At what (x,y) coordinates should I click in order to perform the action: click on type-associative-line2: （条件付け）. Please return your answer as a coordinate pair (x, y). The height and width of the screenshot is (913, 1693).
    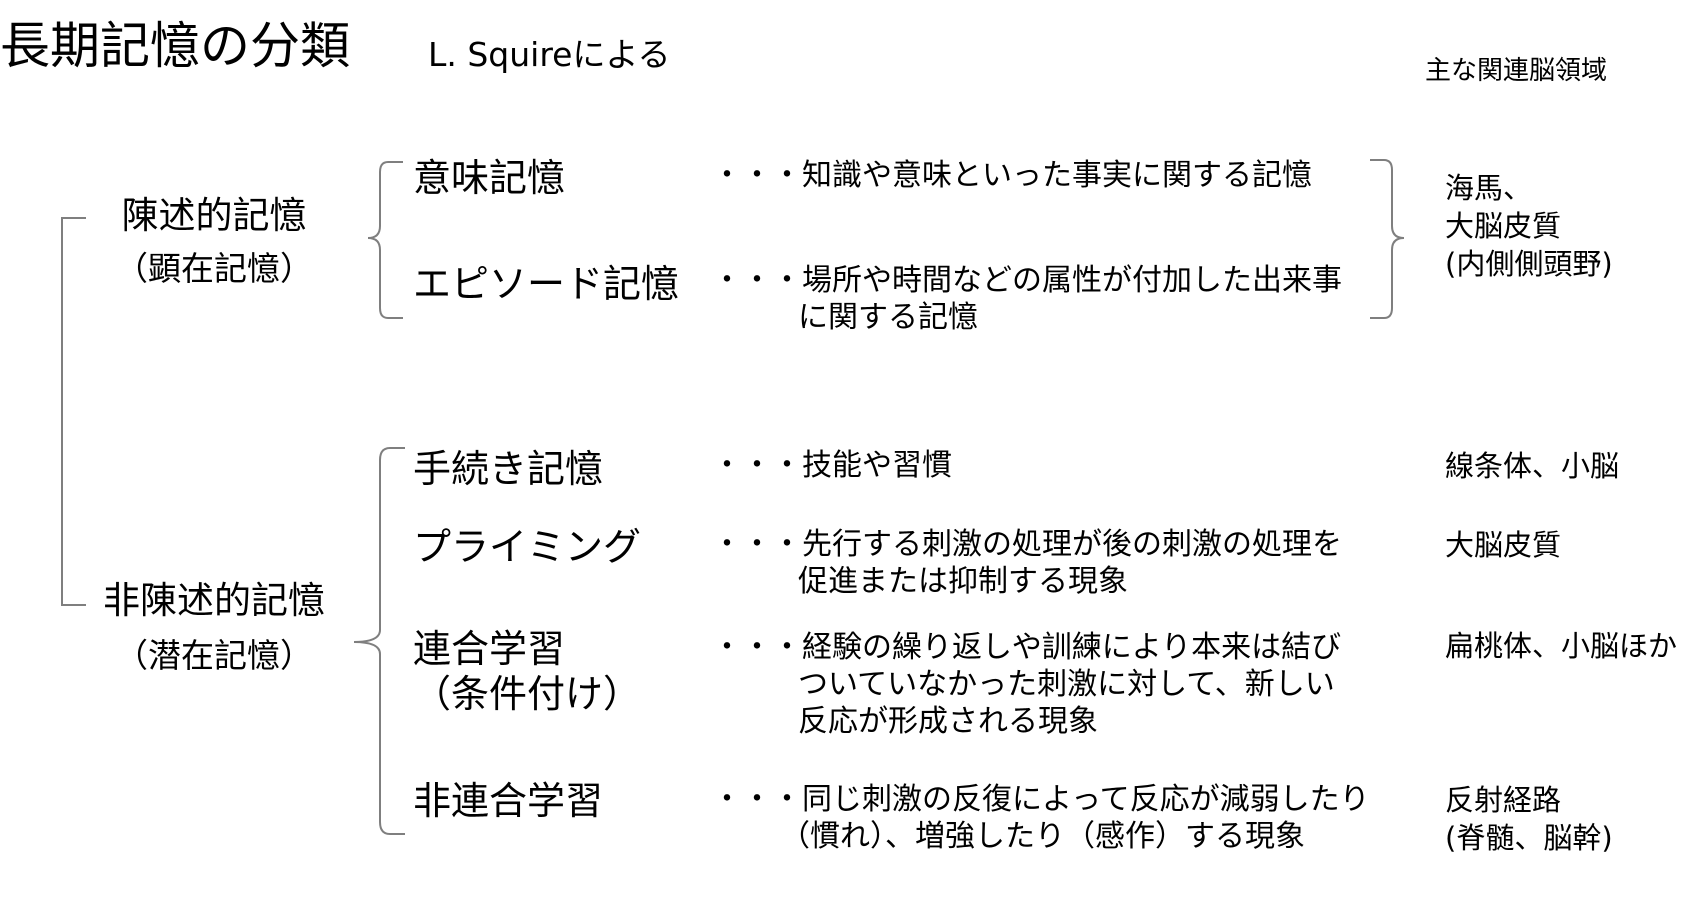
    Looking at the image, I should click on (527, 694).